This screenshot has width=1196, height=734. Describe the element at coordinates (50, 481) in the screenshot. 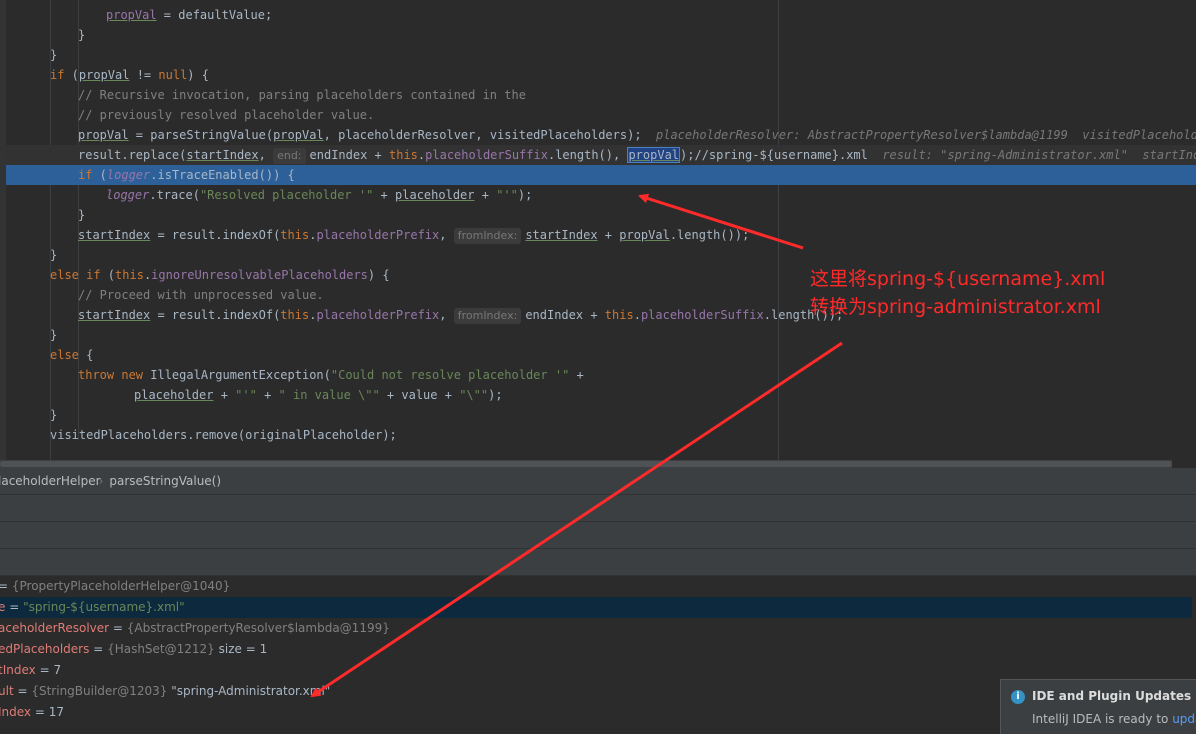

I see `breadcrumb-class: laceholderHelper` at that location.